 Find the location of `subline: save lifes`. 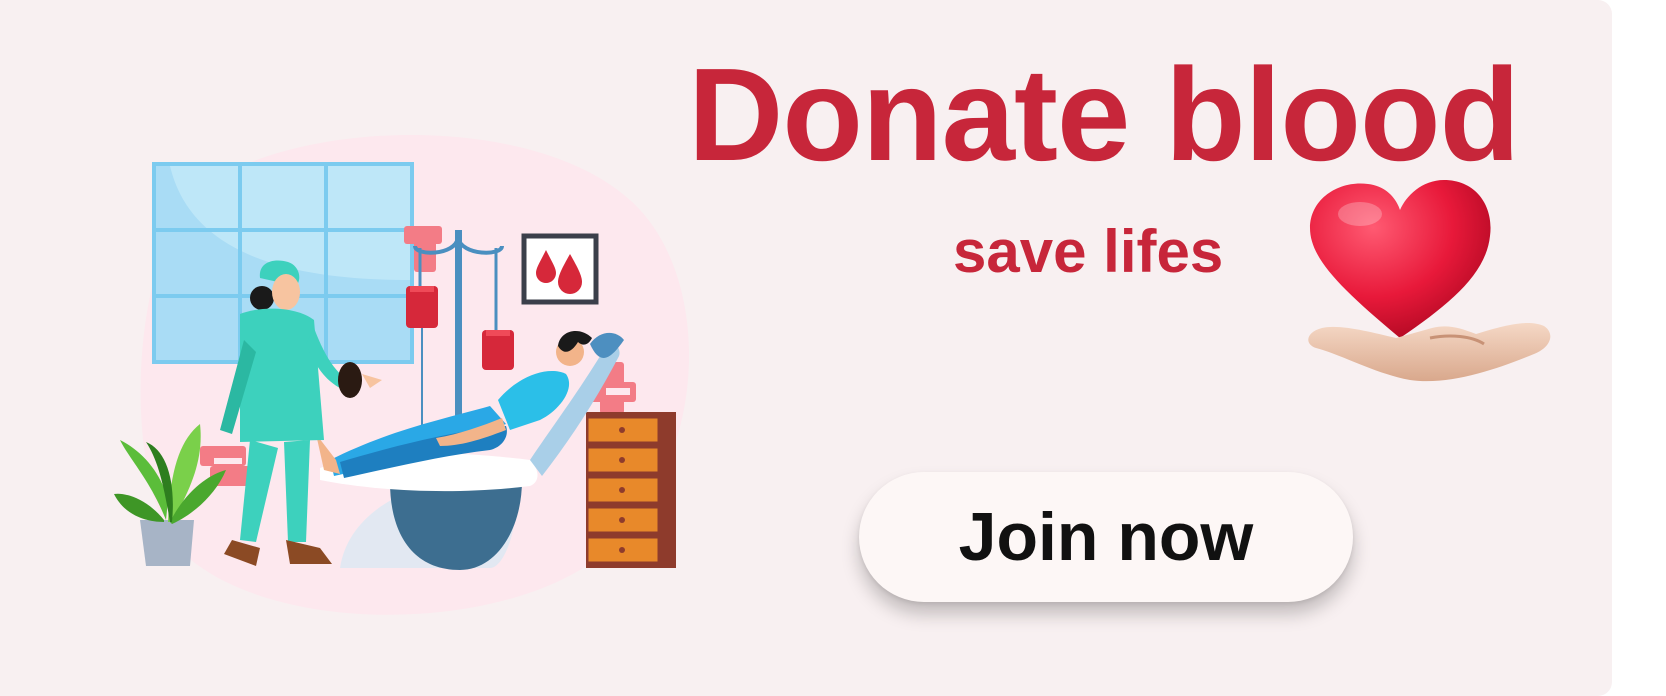

subline: save lifes is located at coordinates (1088, 251).